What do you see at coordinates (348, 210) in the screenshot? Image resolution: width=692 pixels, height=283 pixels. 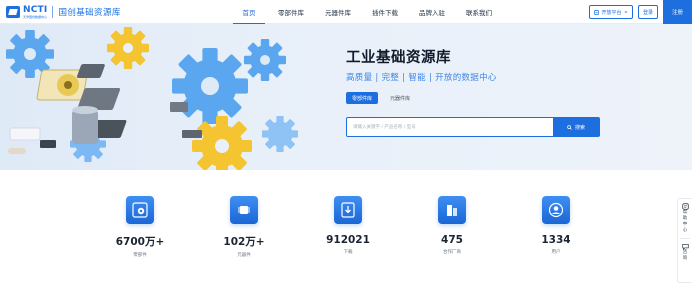 I see `download-icon` at bounding box center [348, 210].